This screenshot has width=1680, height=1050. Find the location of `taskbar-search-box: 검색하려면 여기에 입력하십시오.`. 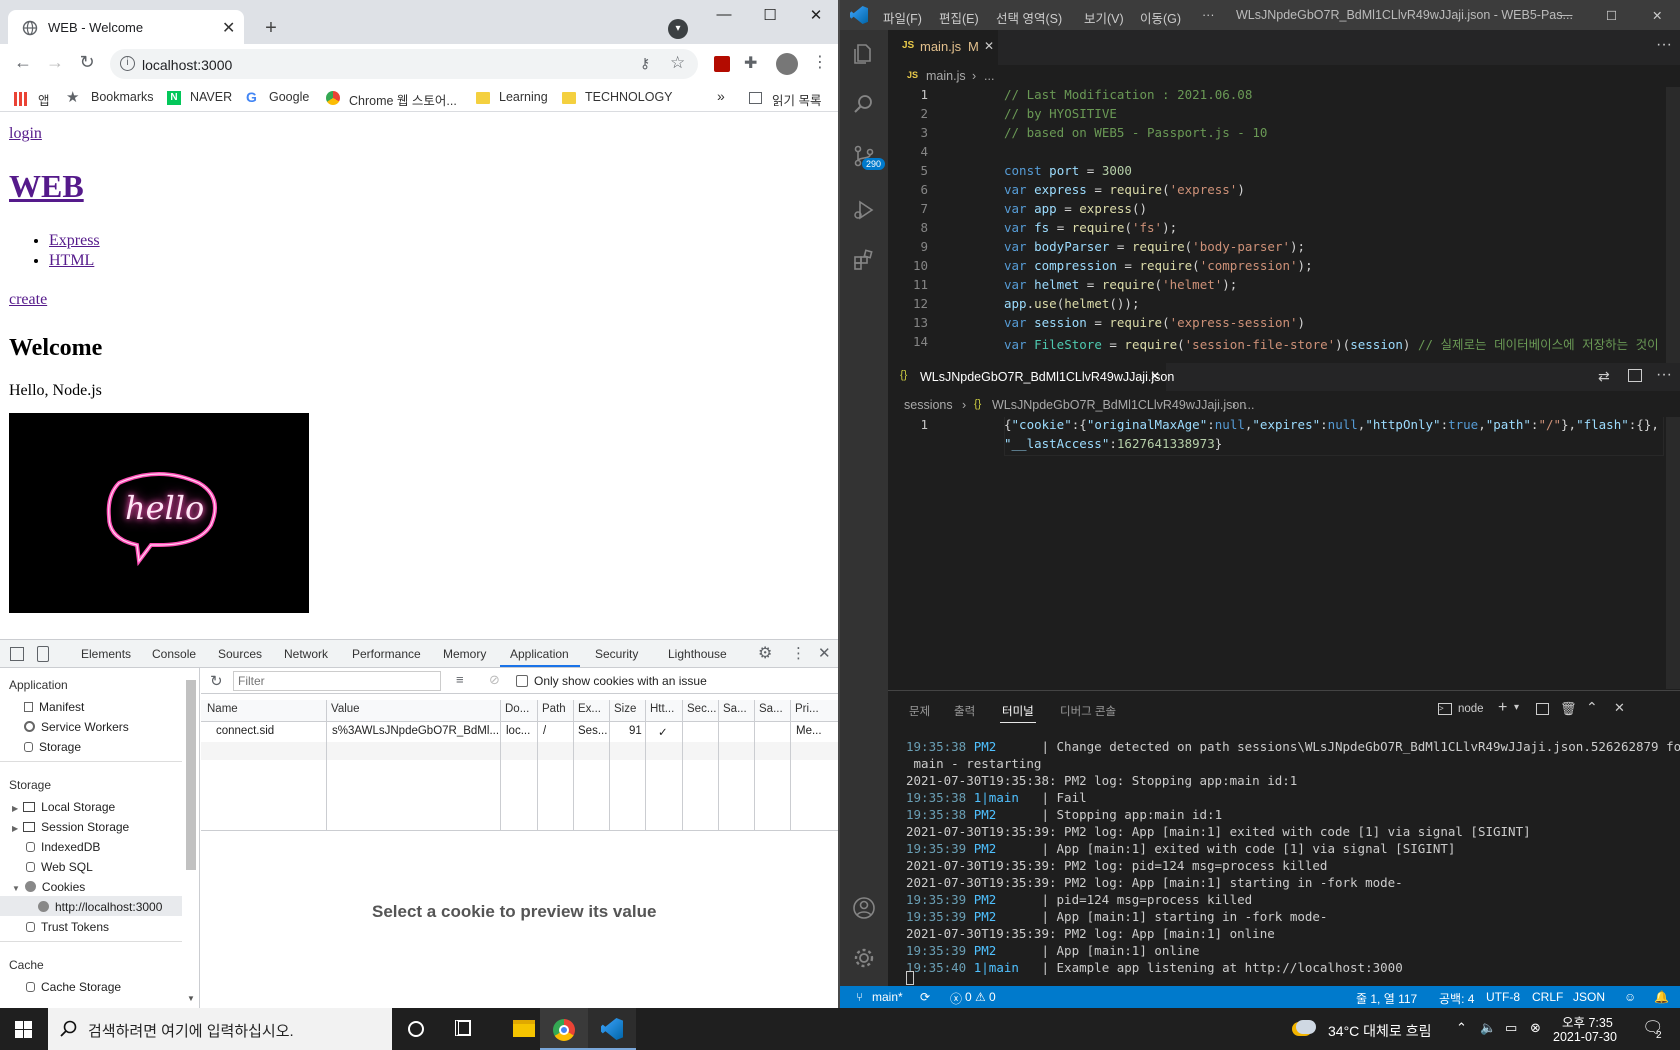

taskbar-search-box: 검색하려면 여기에 입력하십시오. is located at coordinates (220, 1029).